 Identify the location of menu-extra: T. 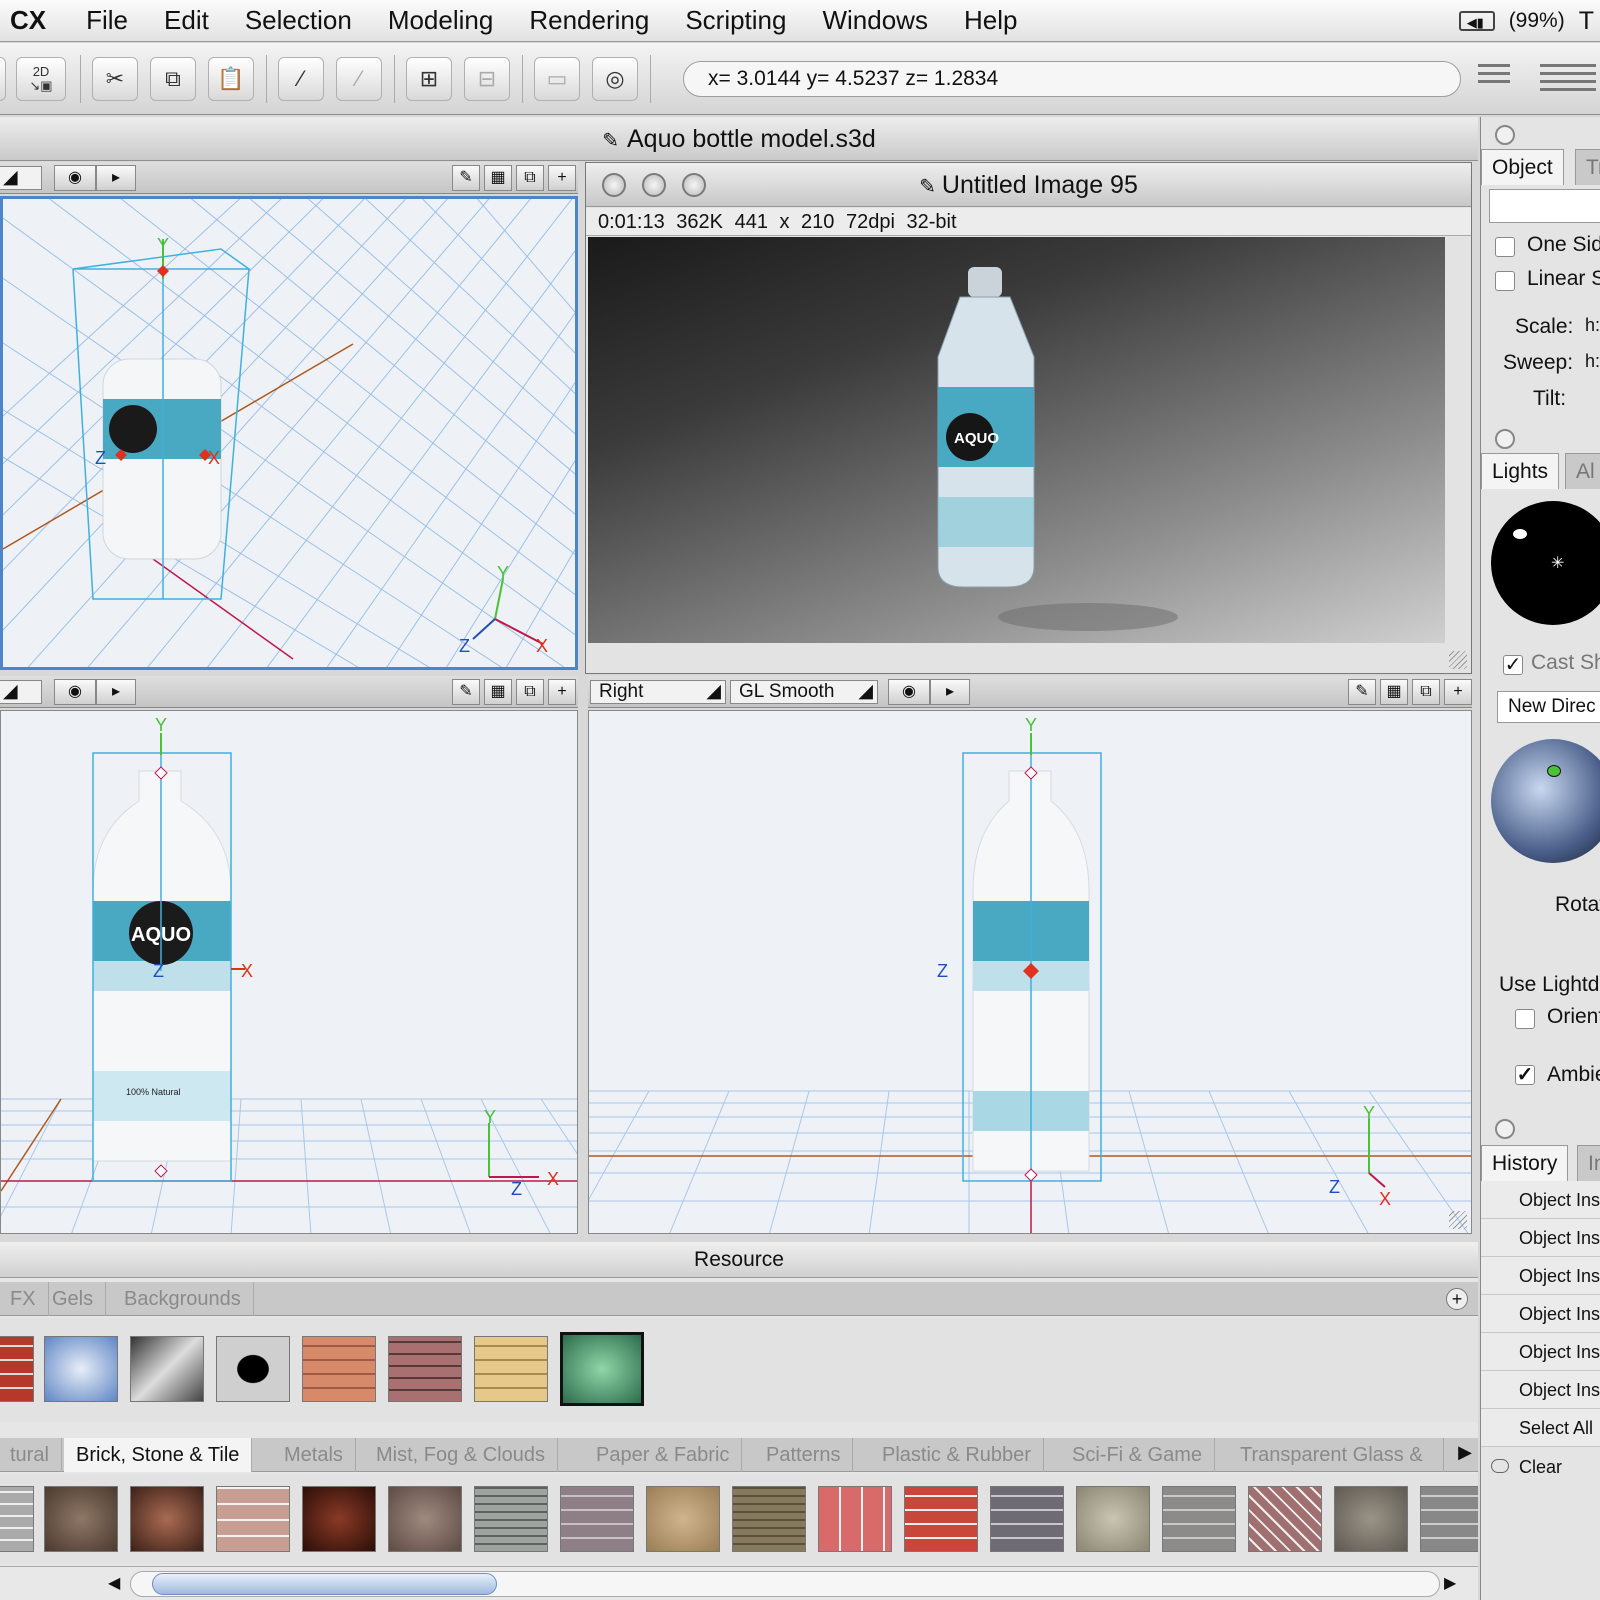
(1586, 21).